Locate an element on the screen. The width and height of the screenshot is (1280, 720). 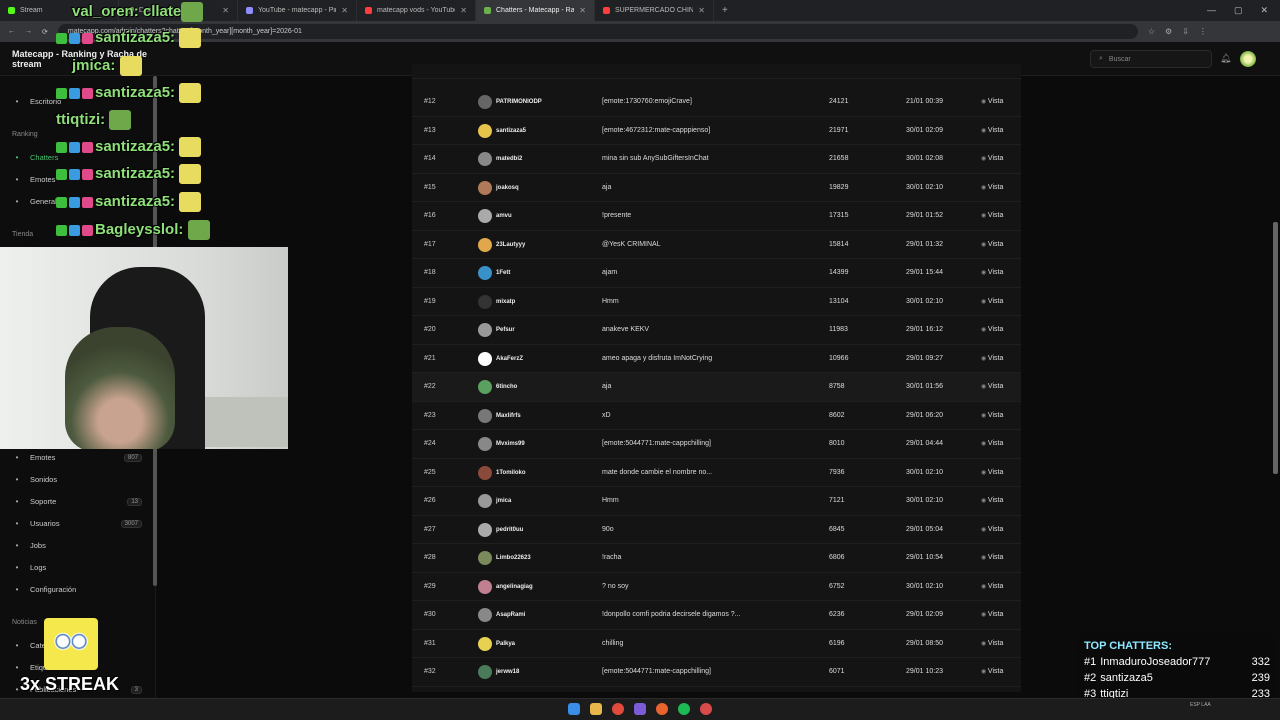
username-cell: 1Tomiloko is located at coordinates (511, 473).